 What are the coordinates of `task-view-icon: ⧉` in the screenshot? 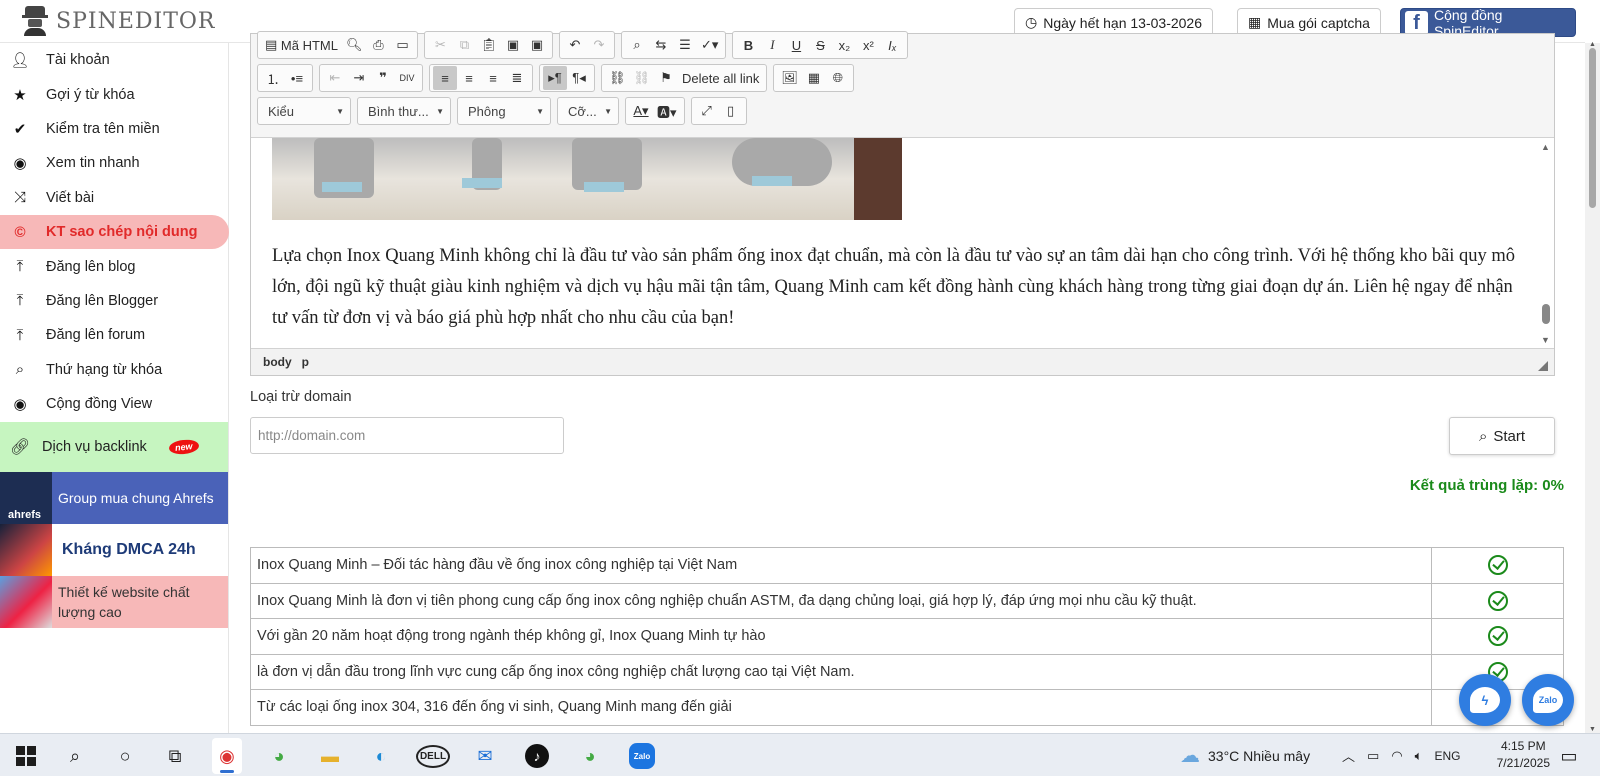 It's located at (175, 756).